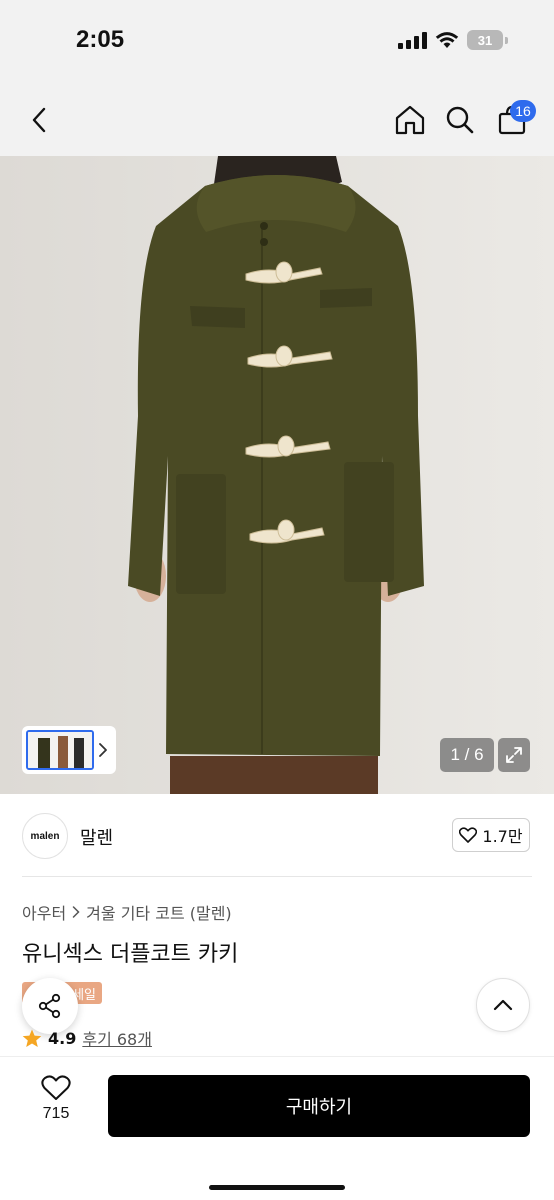 This screenshot has width=554, height=1200. Describe the element at coordinates (45, 836) in the screenshot. I see `brand-logo: malen` at that location.